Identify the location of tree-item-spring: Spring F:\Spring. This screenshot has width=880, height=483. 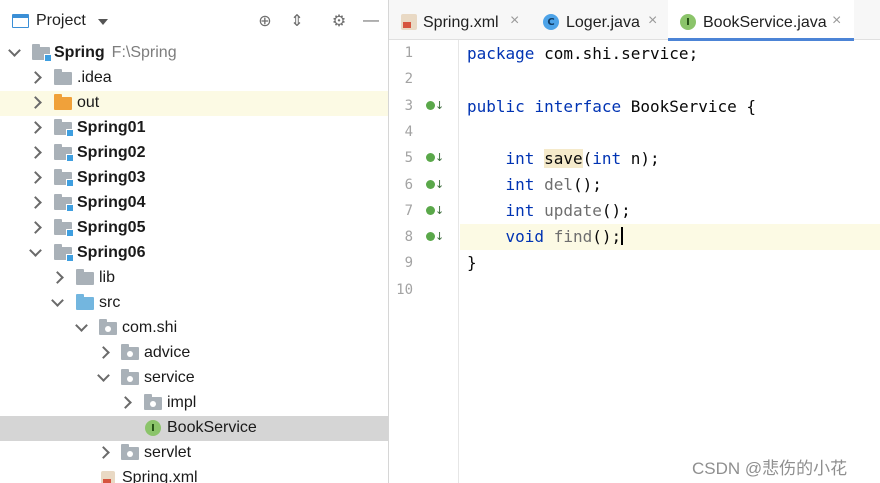
(194, 53).